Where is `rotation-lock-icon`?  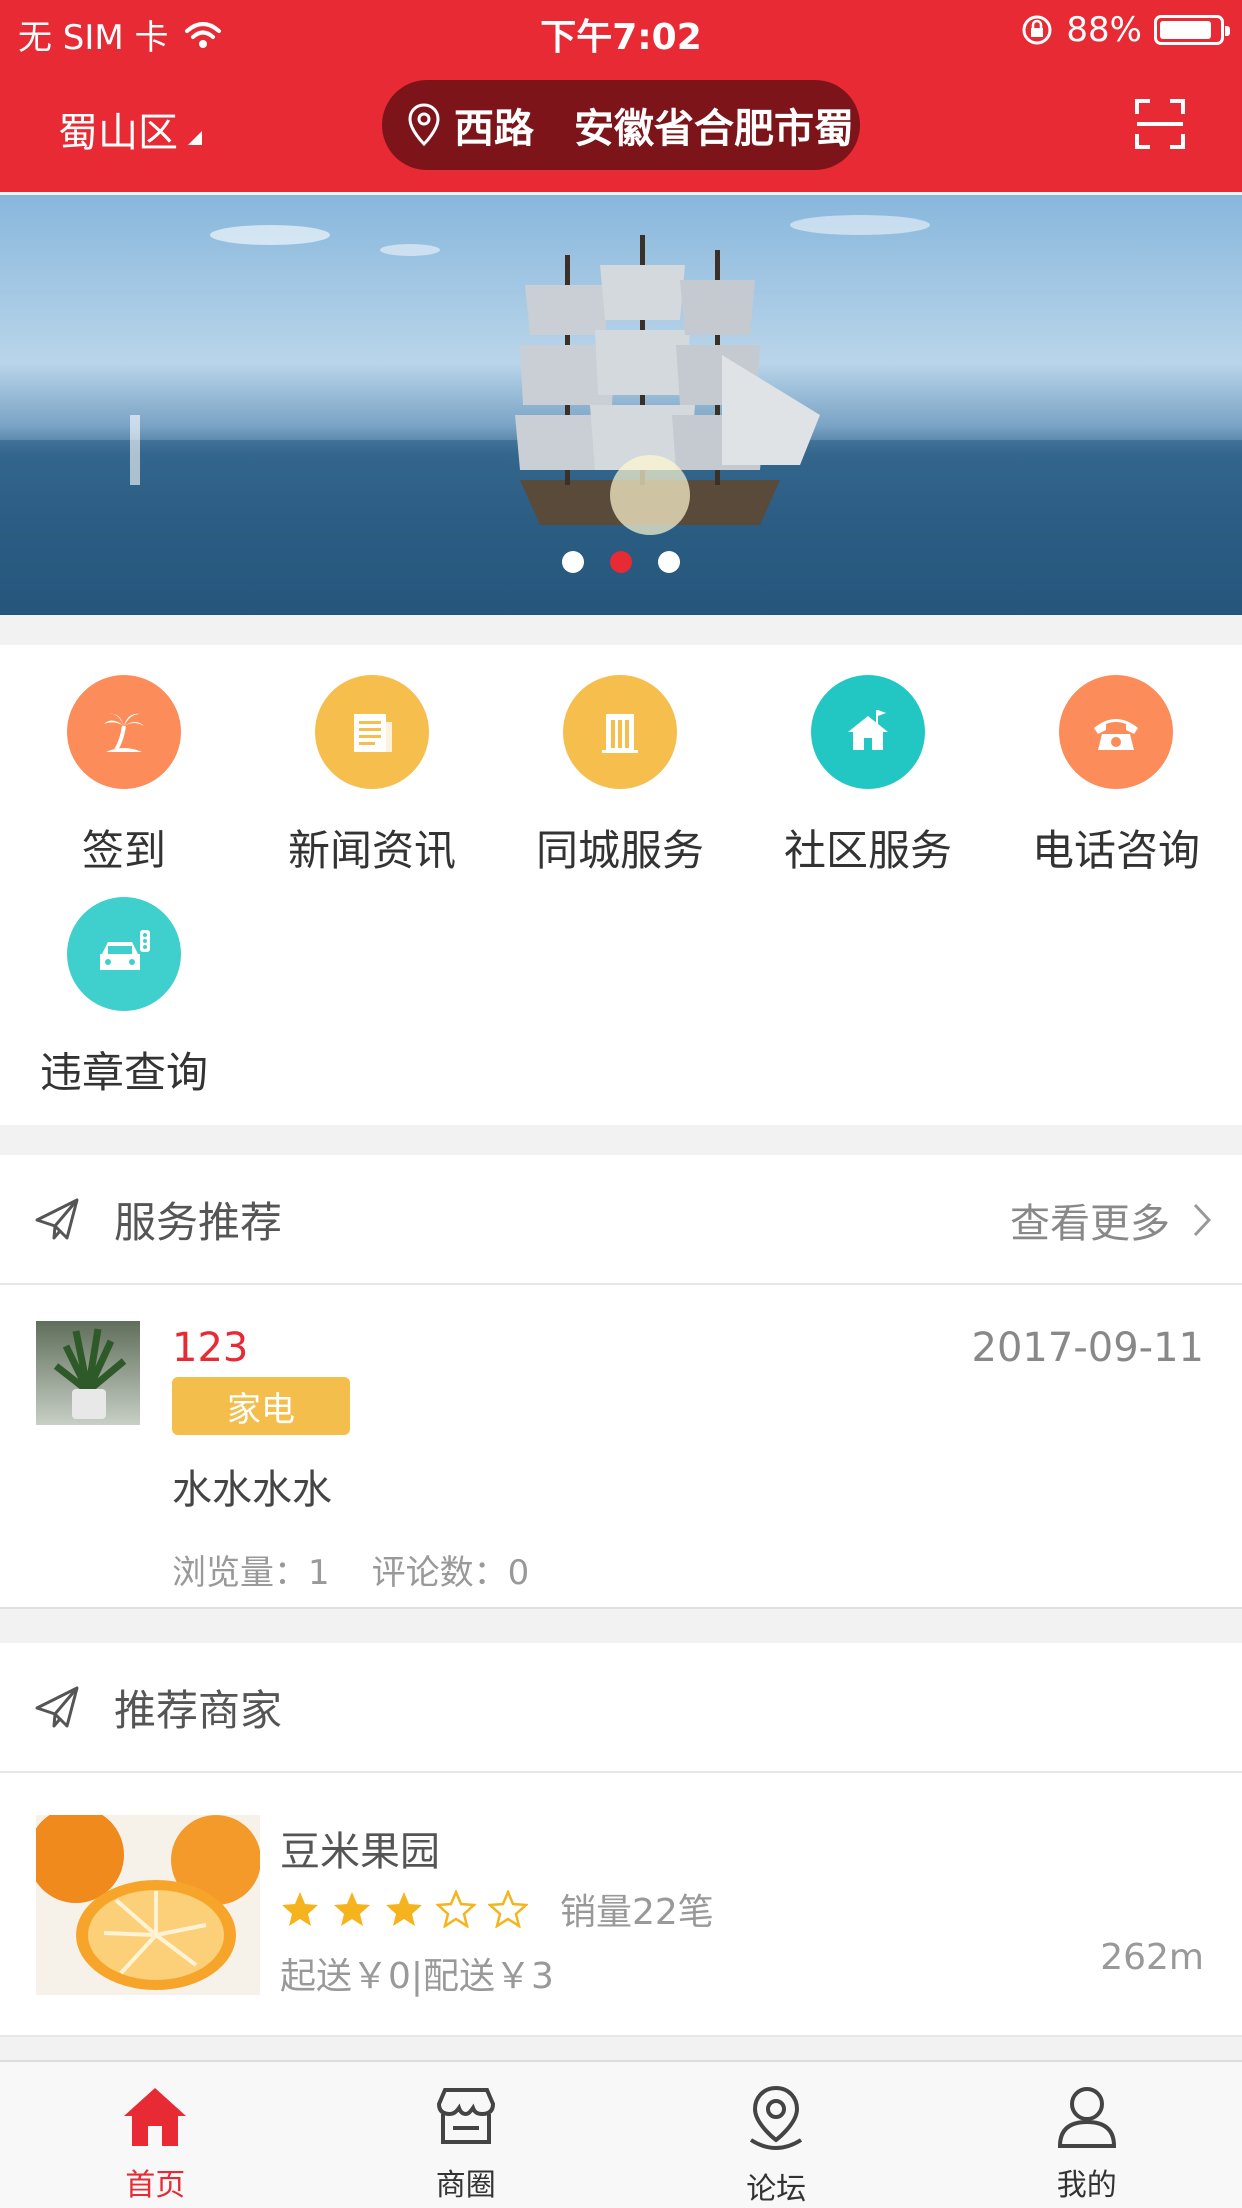
rotation-lock-icon is located at coordinates (1037, 30).